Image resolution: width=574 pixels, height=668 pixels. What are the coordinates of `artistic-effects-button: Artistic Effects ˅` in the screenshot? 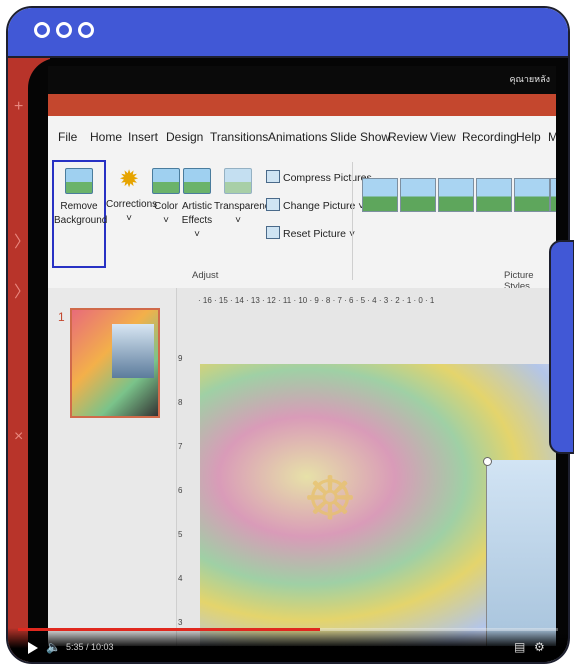 It's located at (197, 205).